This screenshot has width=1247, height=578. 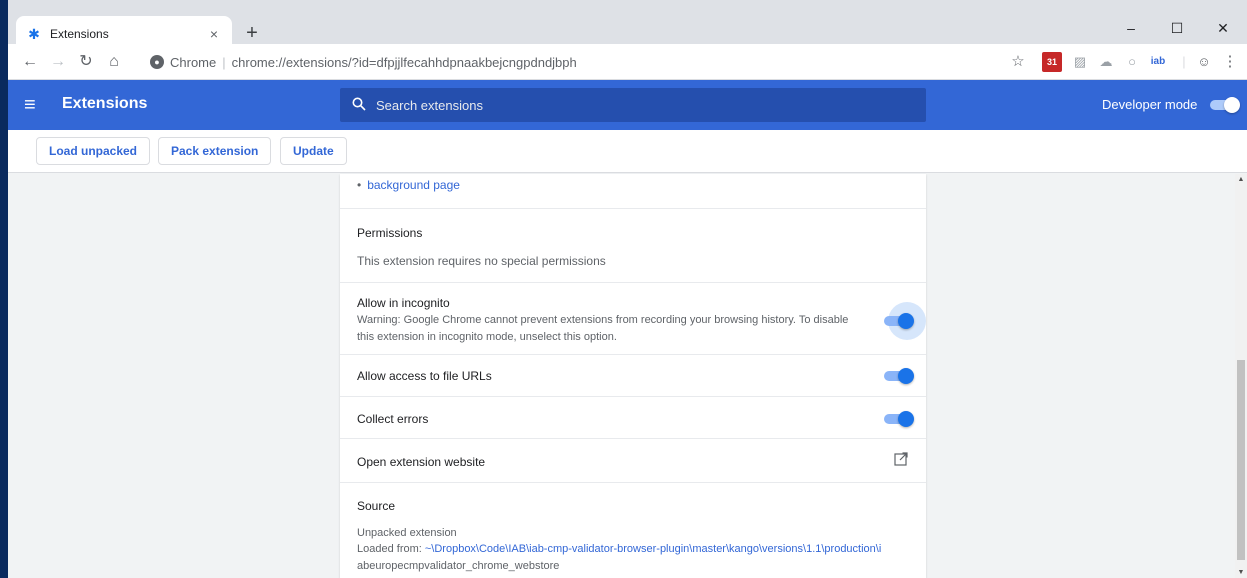 I want to click on open-website-title: Open extension website, so click(x=421, y=462).